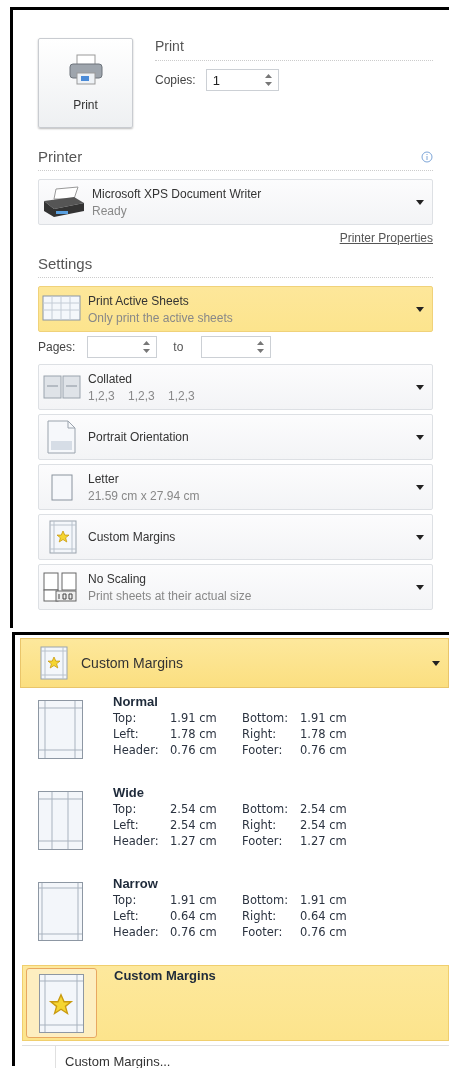 Image resolution: width=449 pixels, height=1068 pixels. Describe the element at coordinates (62, 387) in the screenshot. I see `collated-pages-icon` at that location.